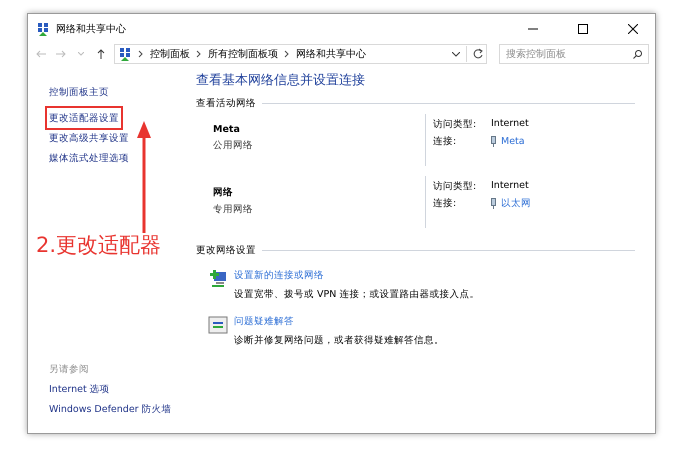 This screenshot has height=450, width=680. I want to click on task-link: 问题疑难解答, so click(339, 321).